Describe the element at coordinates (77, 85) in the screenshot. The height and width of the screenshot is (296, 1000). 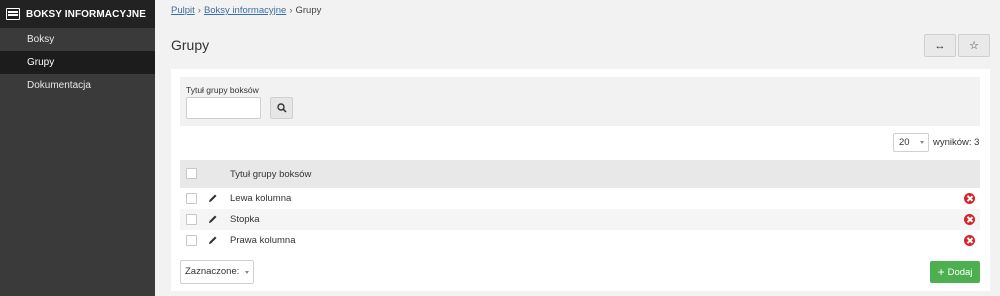
I see `sidebar-item-dokumentacja: Dokumentacja` at that location.